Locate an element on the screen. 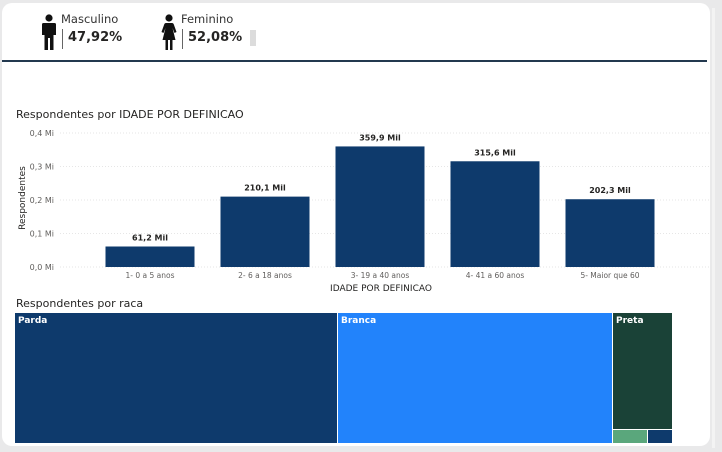  y-tick-label: 0,3 Mi is located at coordinates (42, 167).